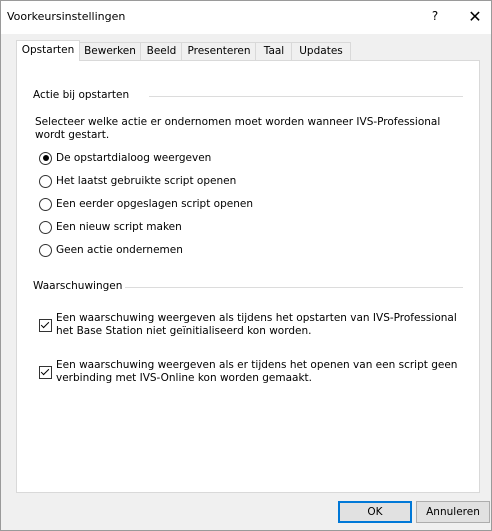  I want to click on radio-button-checked, so click(45, 158).